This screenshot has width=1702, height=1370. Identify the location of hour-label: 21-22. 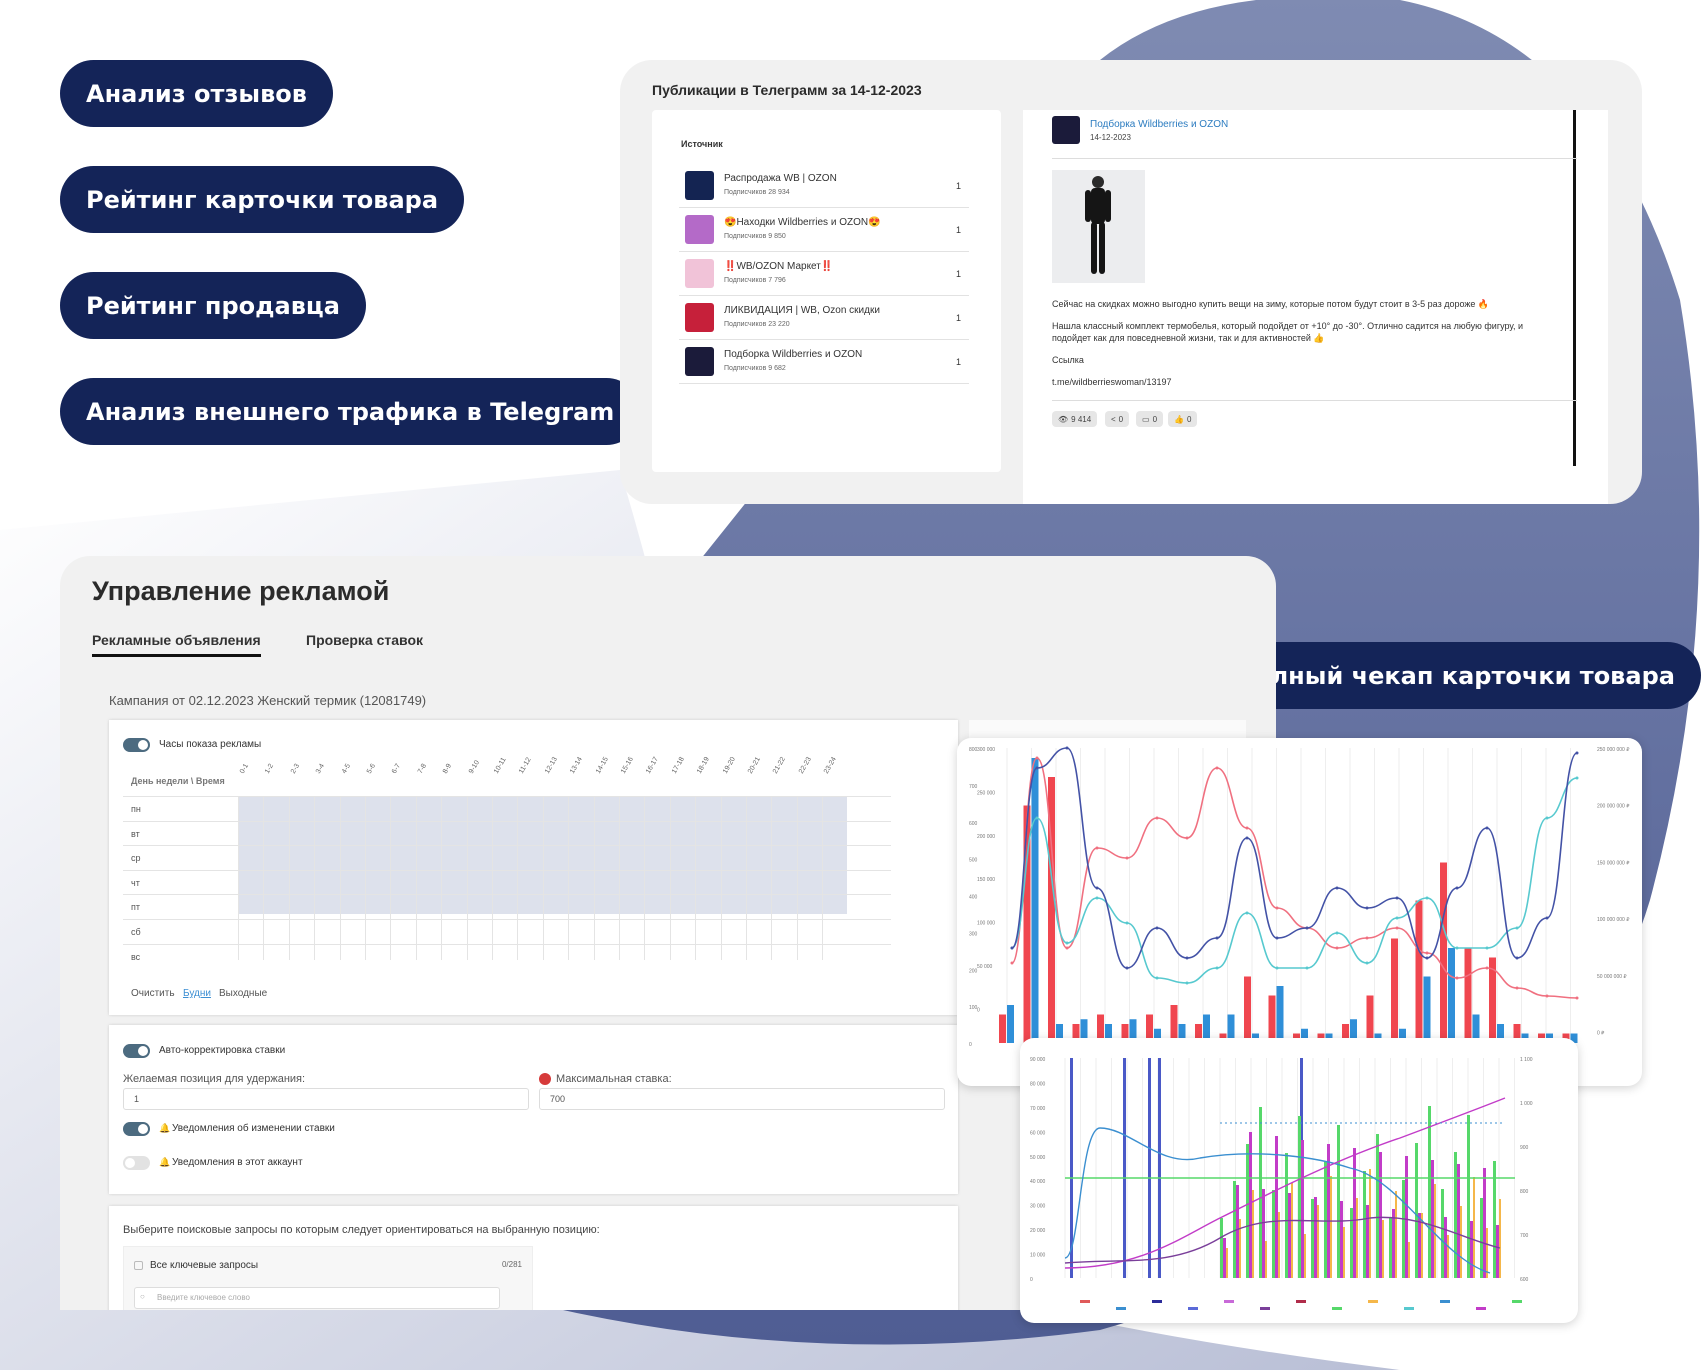
(780, 765).